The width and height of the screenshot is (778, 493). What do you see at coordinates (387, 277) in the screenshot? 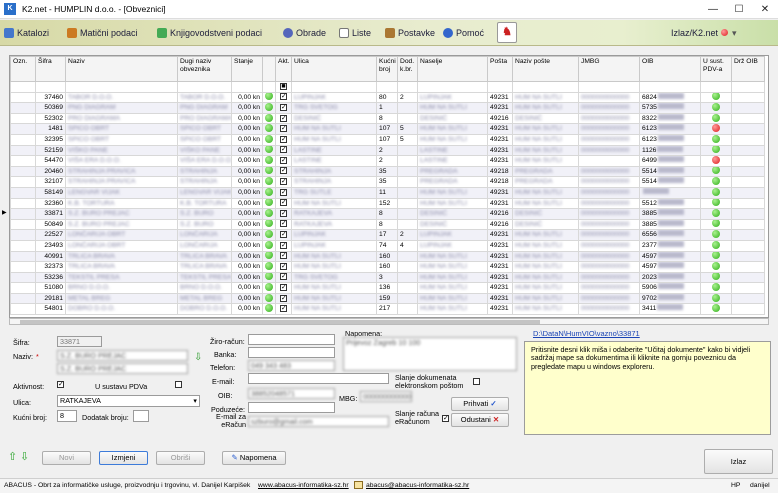
I see `kucni-broj-cell: 3` at bounding box center [387, 277].